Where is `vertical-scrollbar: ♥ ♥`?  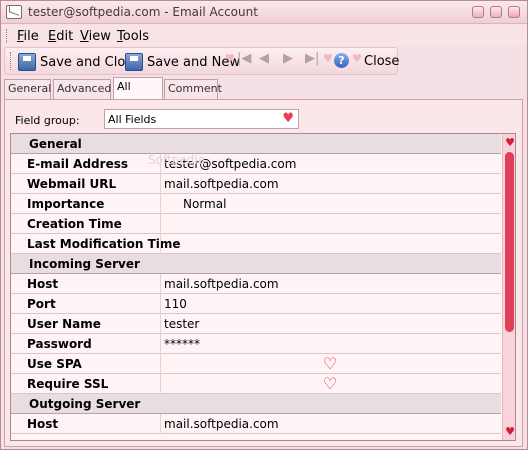
vertical-scrollbar: ♥ ♥ is located at coordinates (508, 287).